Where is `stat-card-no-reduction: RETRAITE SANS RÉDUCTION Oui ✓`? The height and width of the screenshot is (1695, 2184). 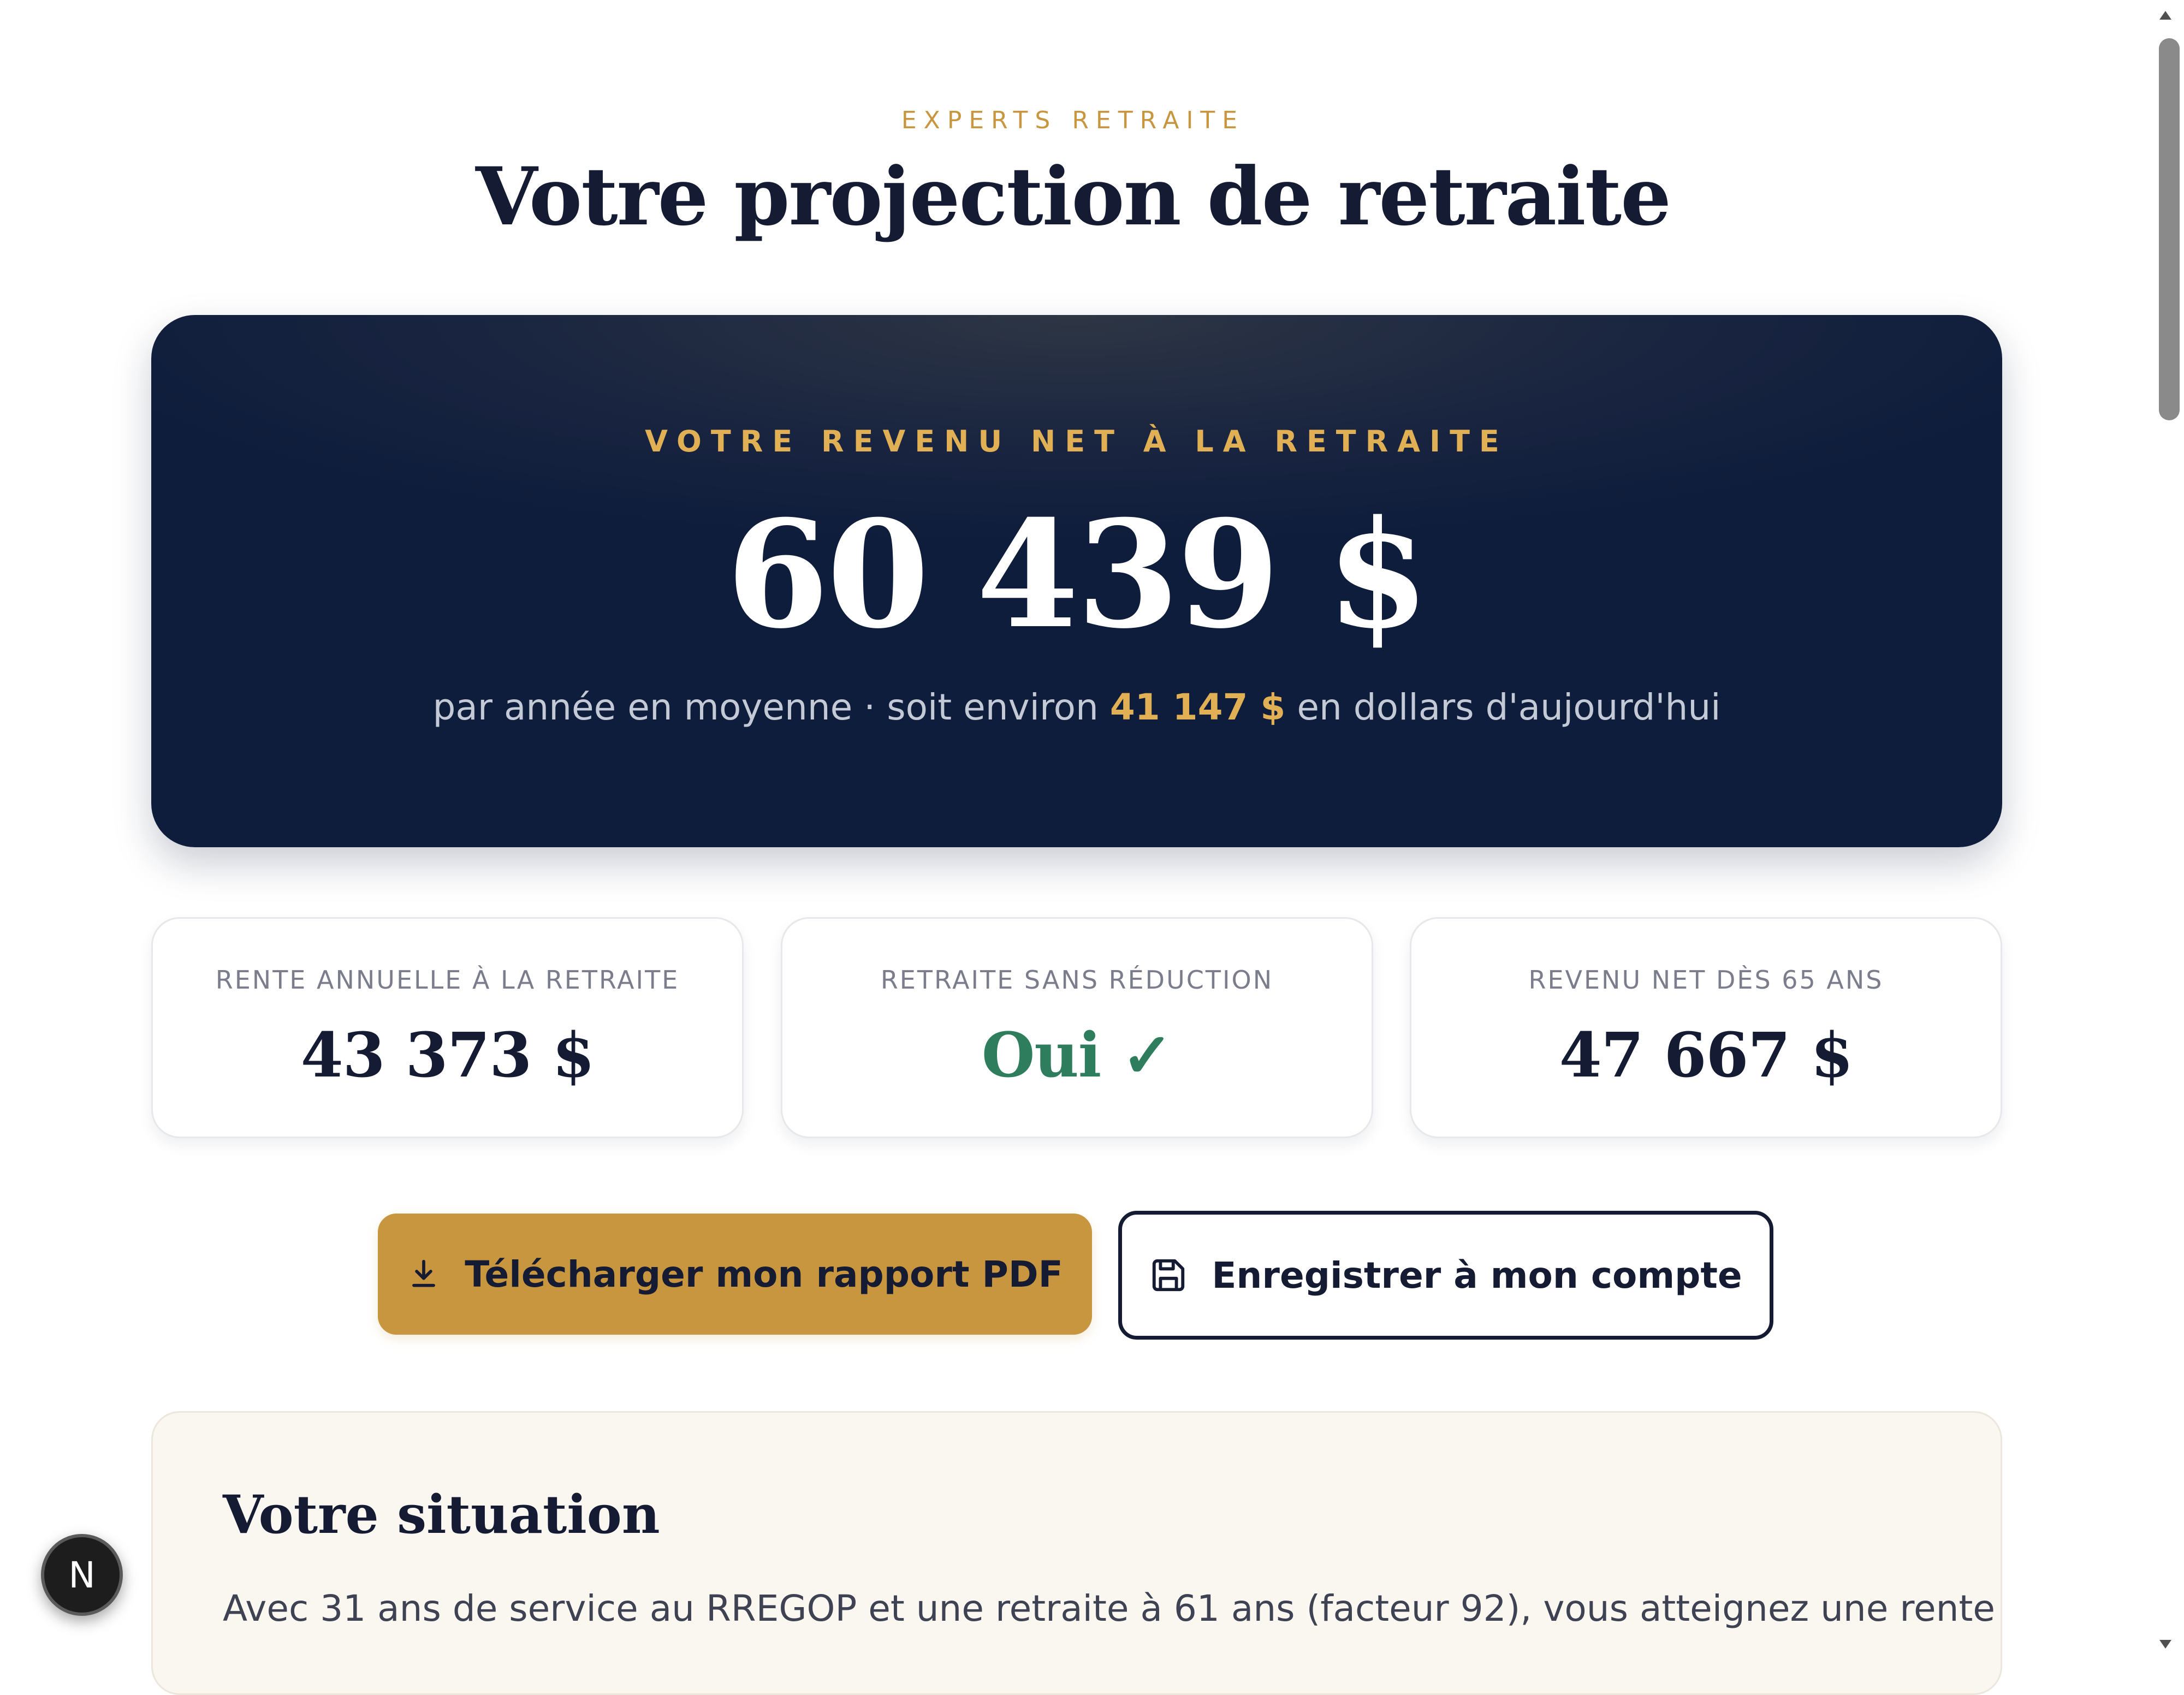 stat-card-no-reduction: RETRAITE SANS RÉDUCTION Oui ✓ is located at coordinates (1077, 1027).